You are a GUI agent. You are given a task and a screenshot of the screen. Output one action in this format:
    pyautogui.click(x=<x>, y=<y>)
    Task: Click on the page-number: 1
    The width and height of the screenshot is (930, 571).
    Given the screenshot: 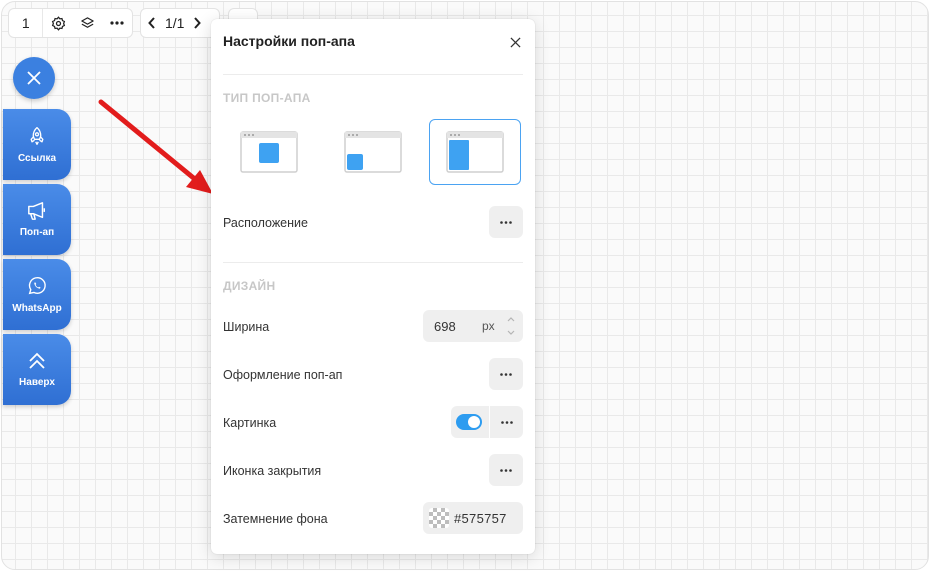 What is the action you would take?
    pyautogui.click(x=25, y=23)
    